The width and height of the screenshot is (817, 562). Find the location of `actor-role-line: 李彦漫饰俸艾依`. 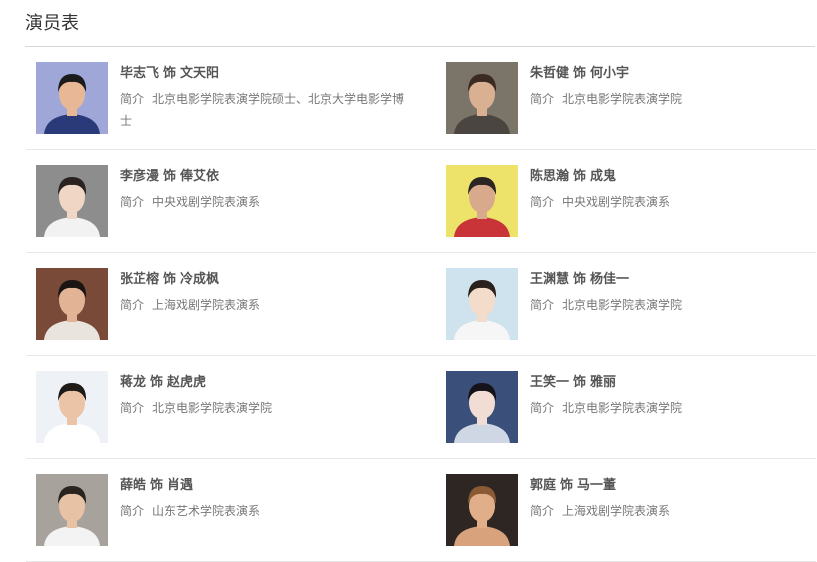

actor-role-line: 李彦漫饰俸艾依 is located at coordinates (169, 177).